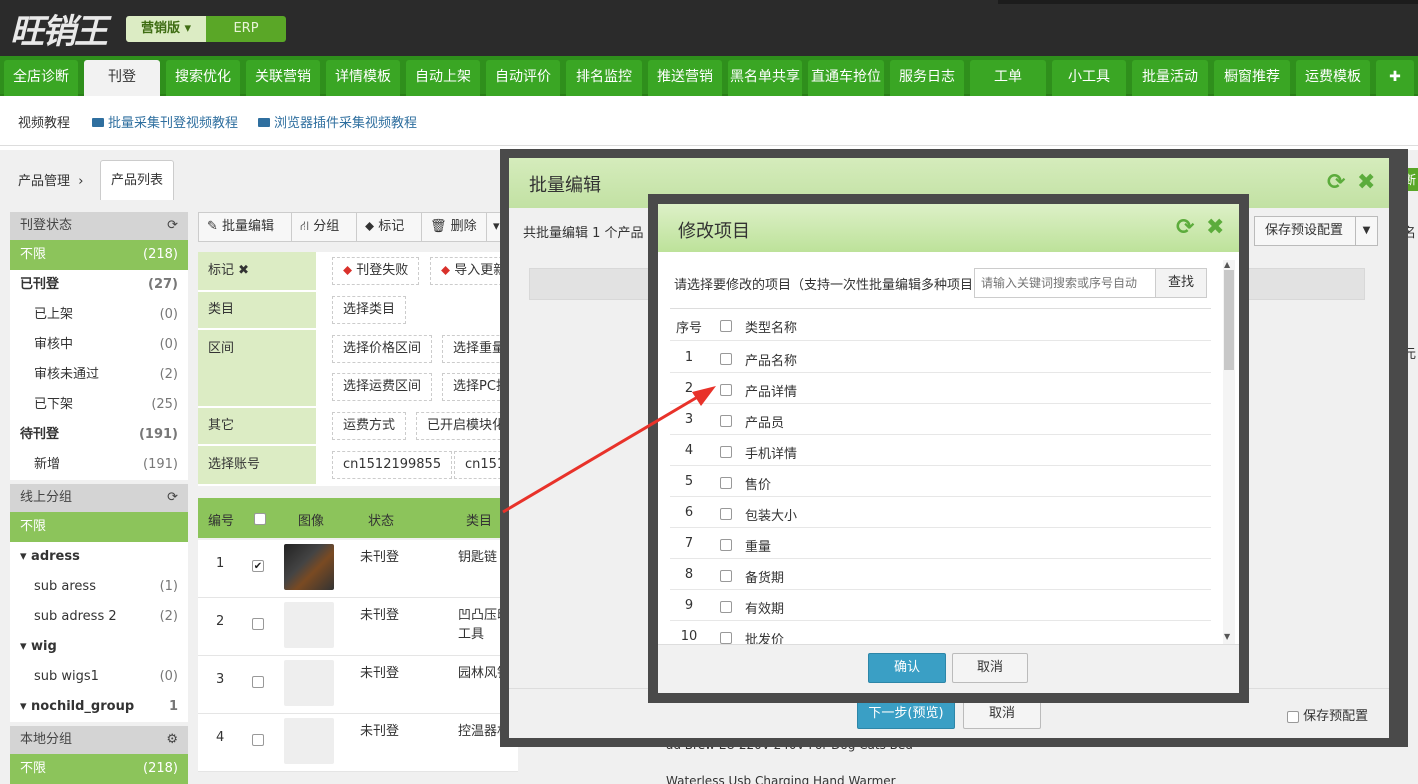  I want to click on annotation-arrow, so click(609, 450).